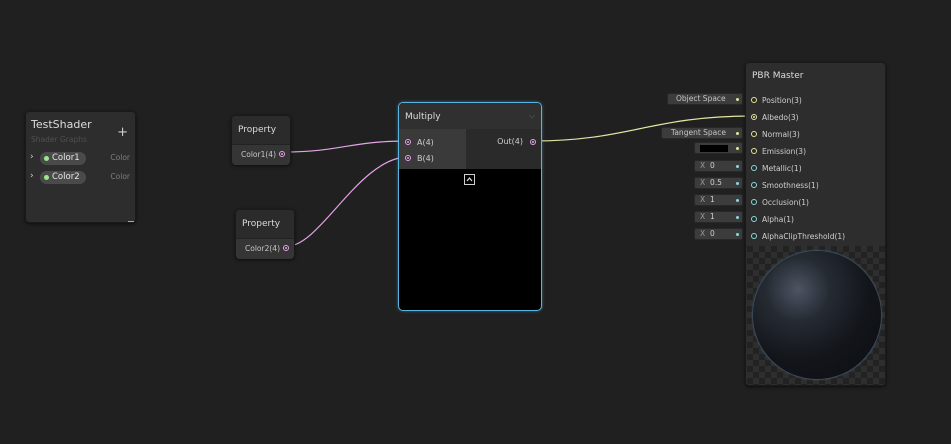 The width and height of the screenshot is (951, 444). I want to click on property-name: Color2, so click(66, 177).